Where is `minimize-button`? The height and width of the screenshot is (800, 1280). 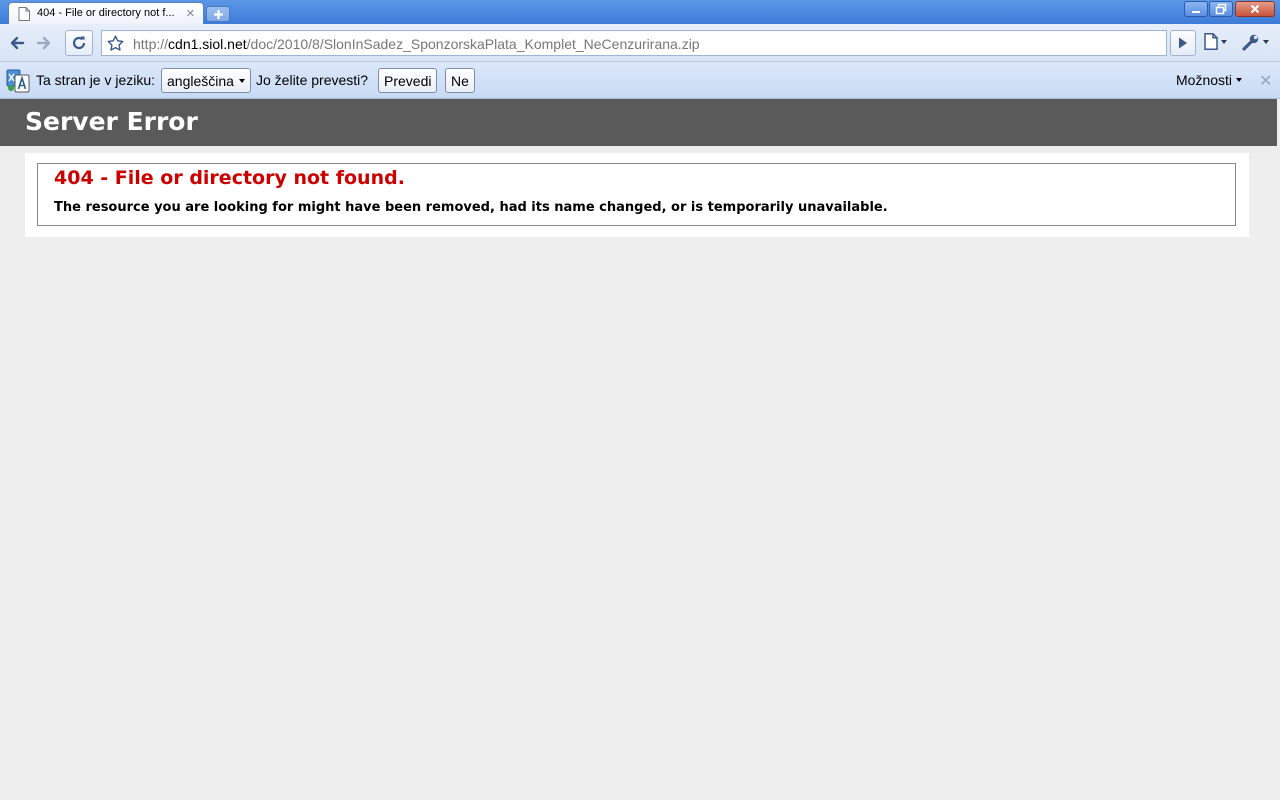 minimize-button is located at coordinates (1196, 9).